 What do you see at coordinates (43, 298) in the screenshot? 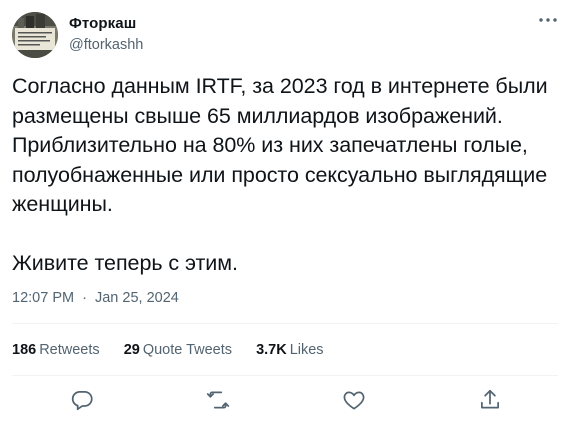
I see `tweet-time: 12:07 PM` at bounding box center [43, 298].